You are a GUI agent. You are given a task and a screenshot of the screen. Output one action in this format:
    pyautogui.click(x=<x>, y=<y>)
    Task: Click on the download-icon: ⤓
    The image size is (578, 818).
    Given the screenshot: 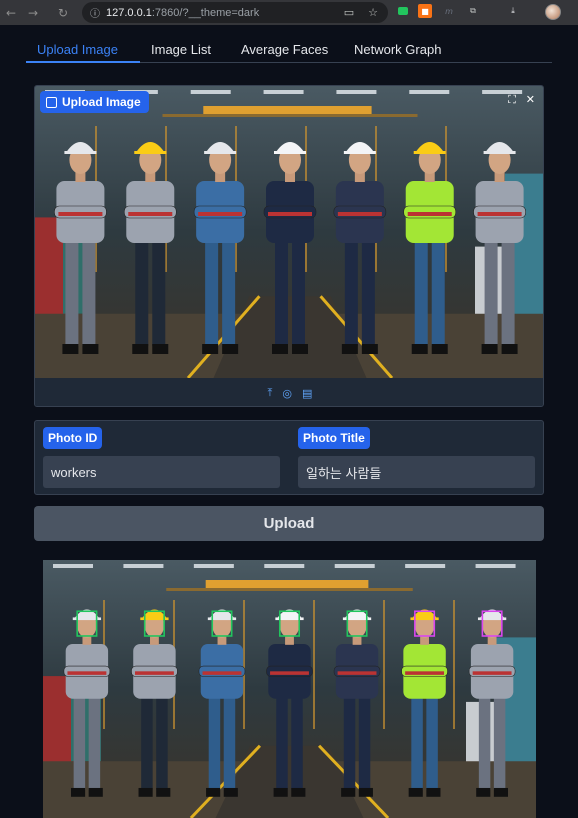 What is the action you would take?
    pyautogui.click(x=513, y=11)
    